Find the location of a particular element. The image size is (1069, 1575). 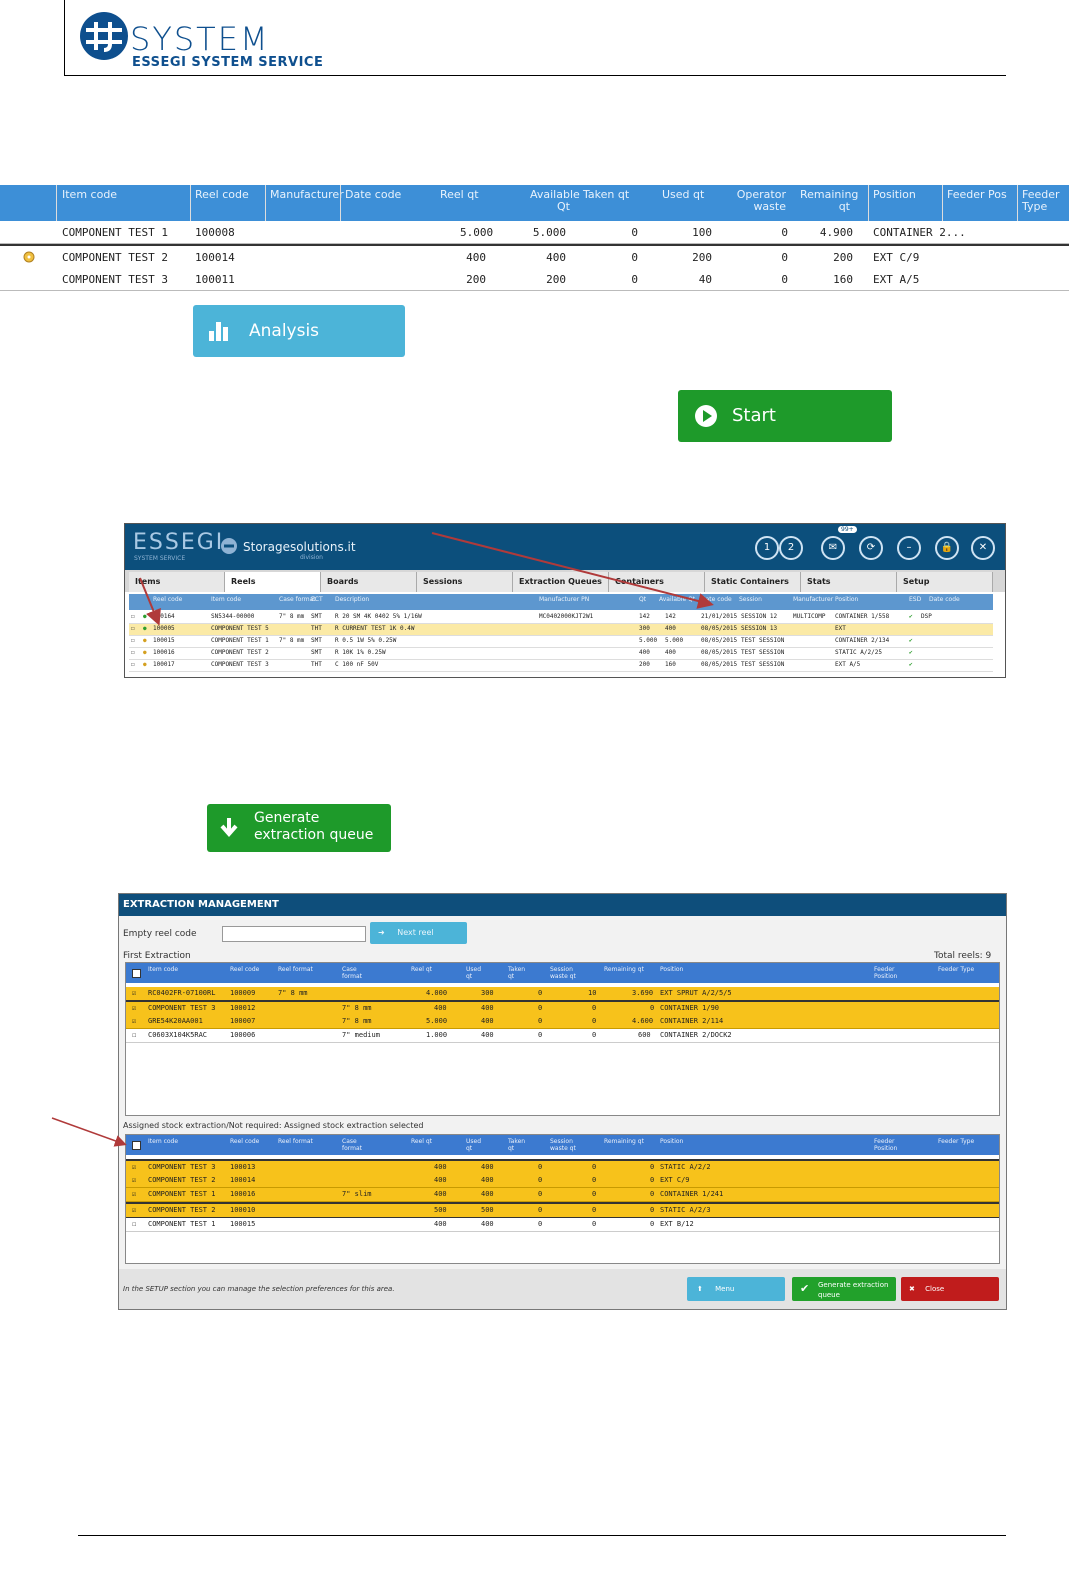

tab-label: Items is located at coordinates (148, 581).